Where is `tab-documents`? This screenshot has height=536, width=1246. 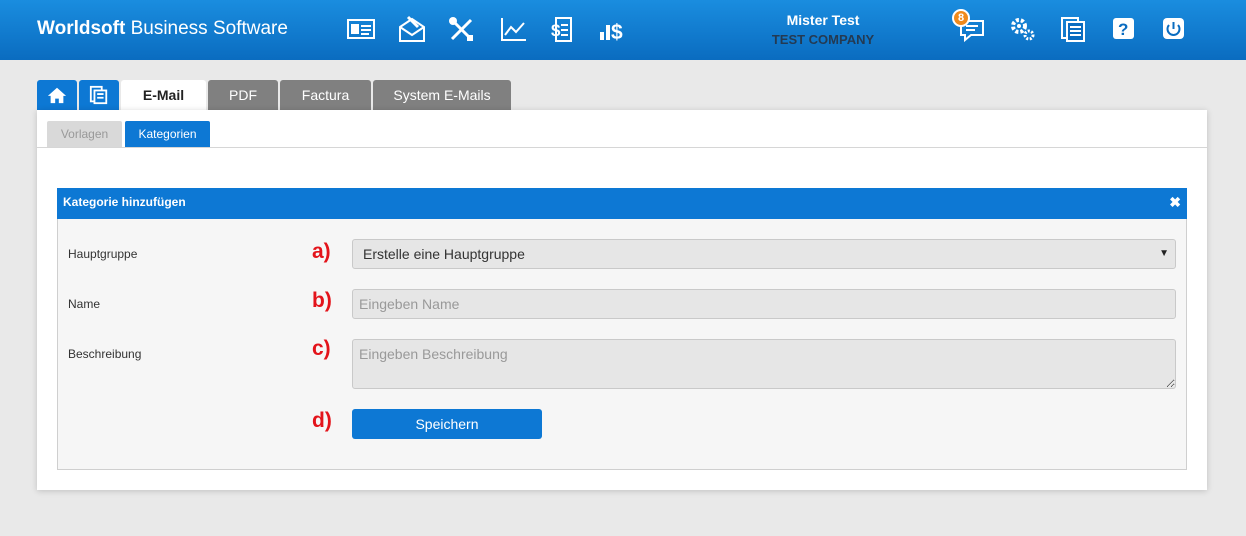
tab-documents is located at coordinates (99, 95).